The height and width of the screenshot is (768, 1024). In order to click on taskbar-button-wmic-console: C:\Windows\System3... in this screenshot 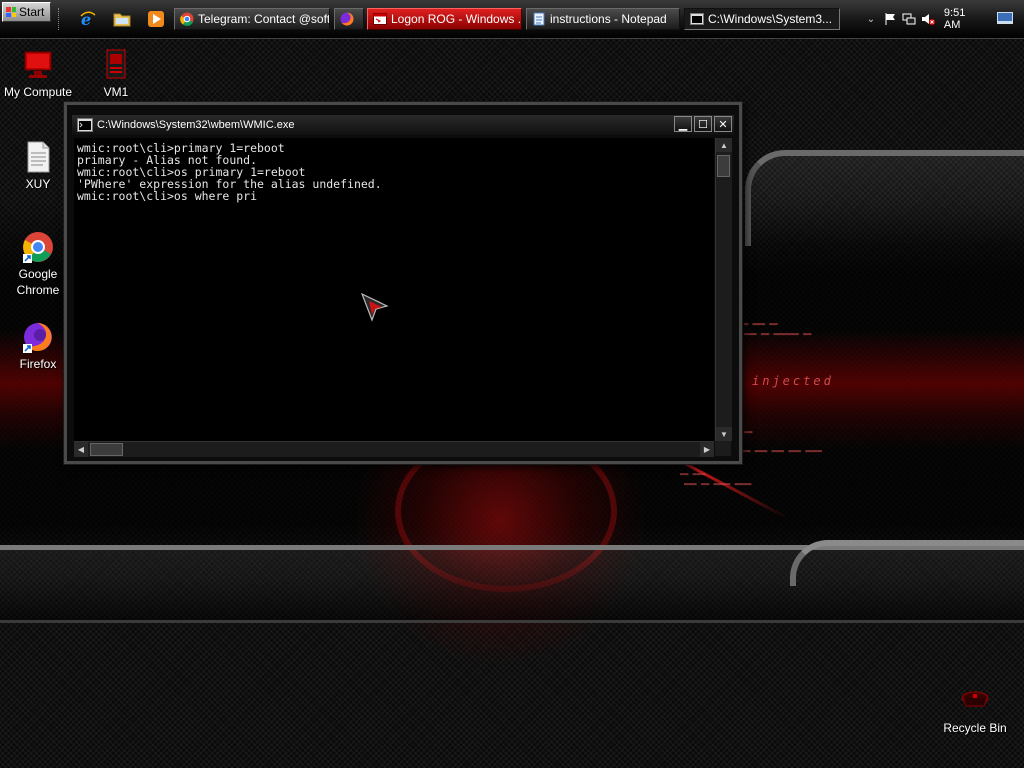, I will do `click(762, 19)`.